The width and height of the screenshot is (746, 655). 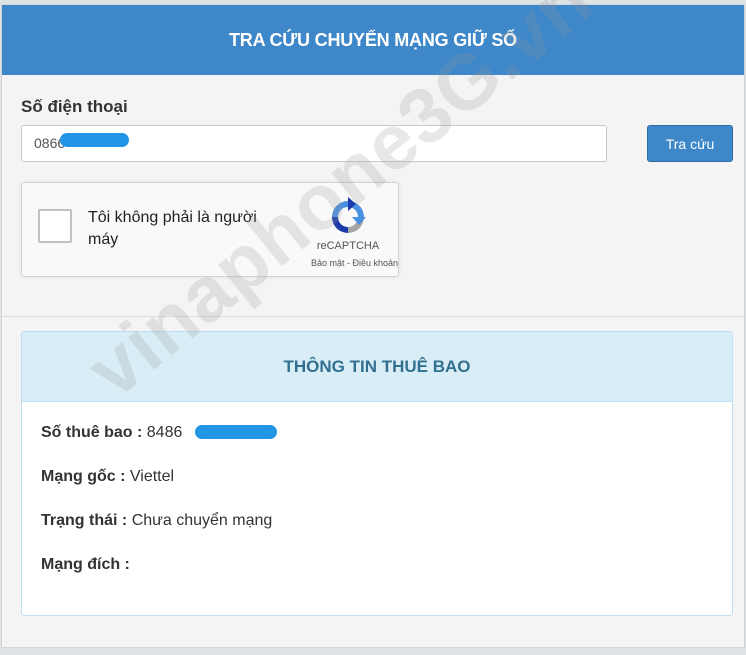 What do you see at coordinates (236, 432) in the screenshot?
I see `subscriber-redaction` at bounding box center [236, 432].